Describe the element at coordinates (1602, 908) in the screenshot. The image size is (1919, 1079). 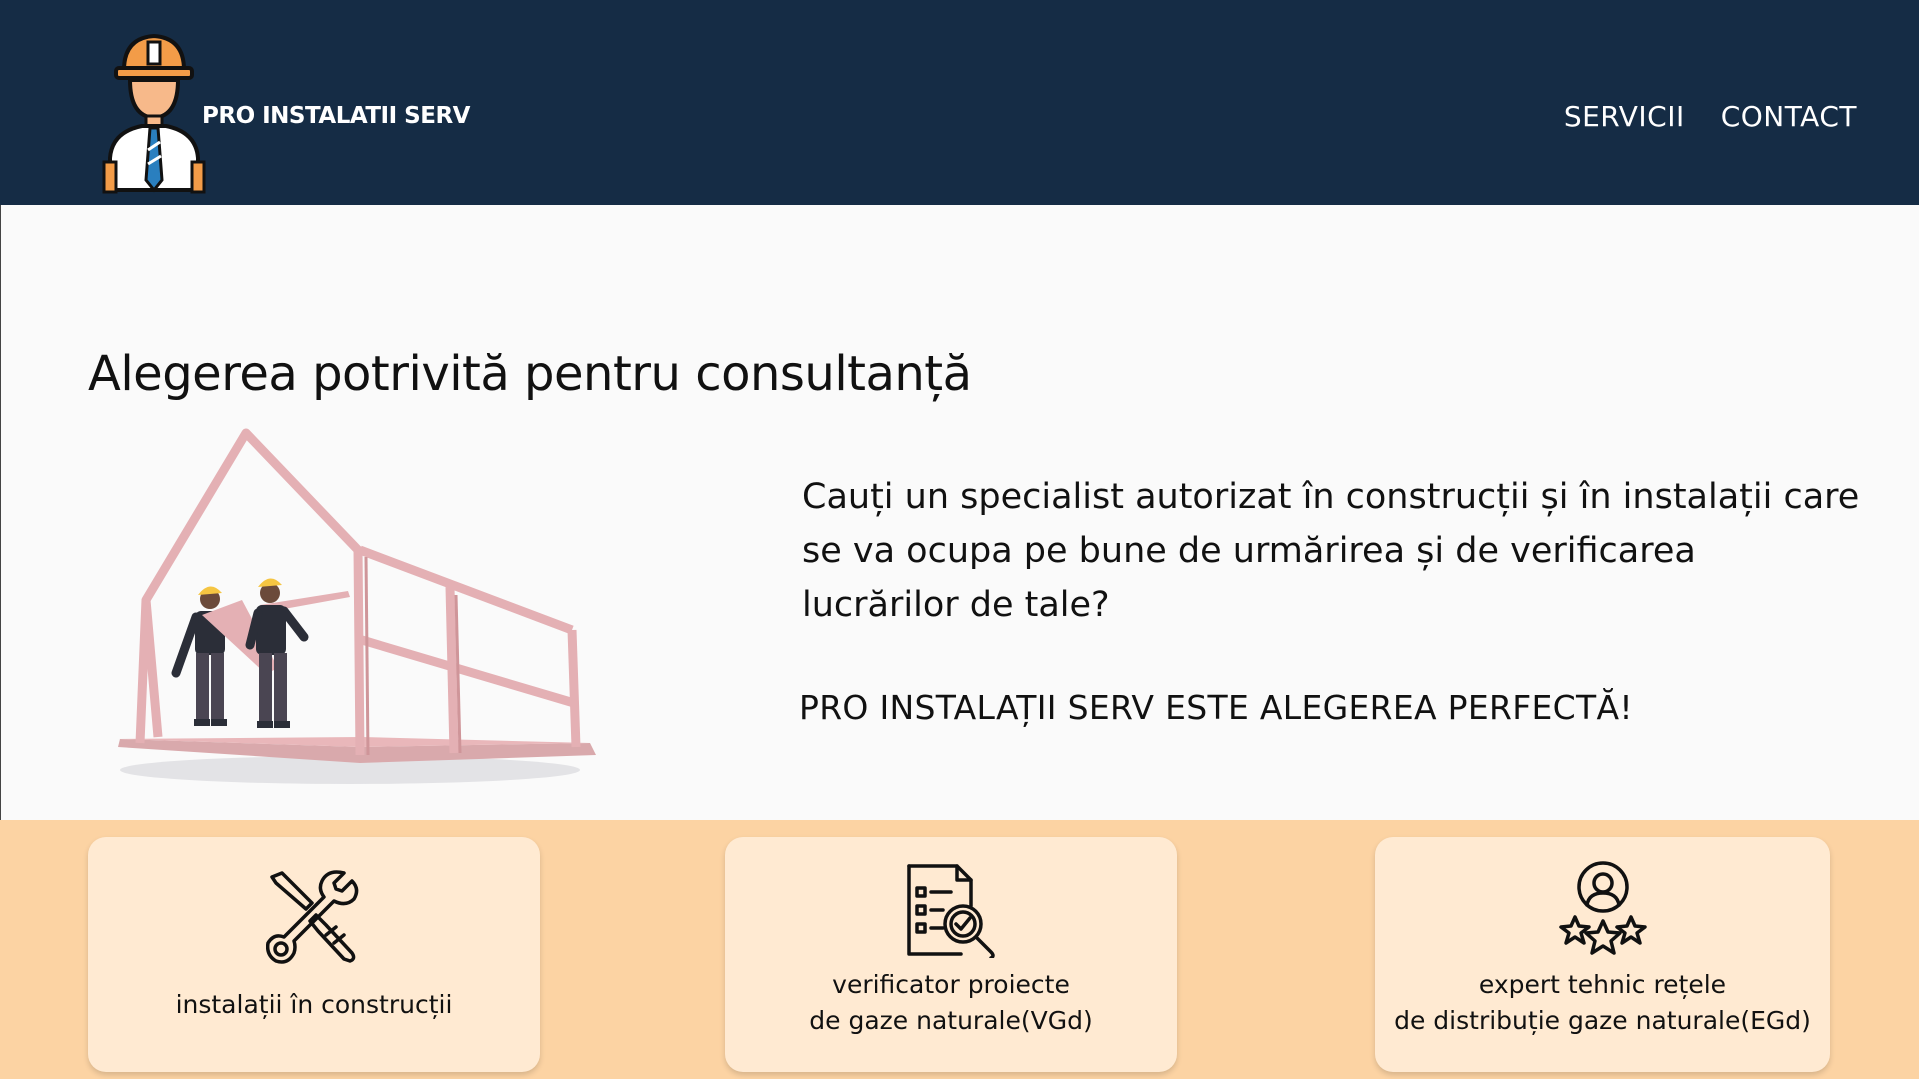
I see `expert-stars-icon` at that location.